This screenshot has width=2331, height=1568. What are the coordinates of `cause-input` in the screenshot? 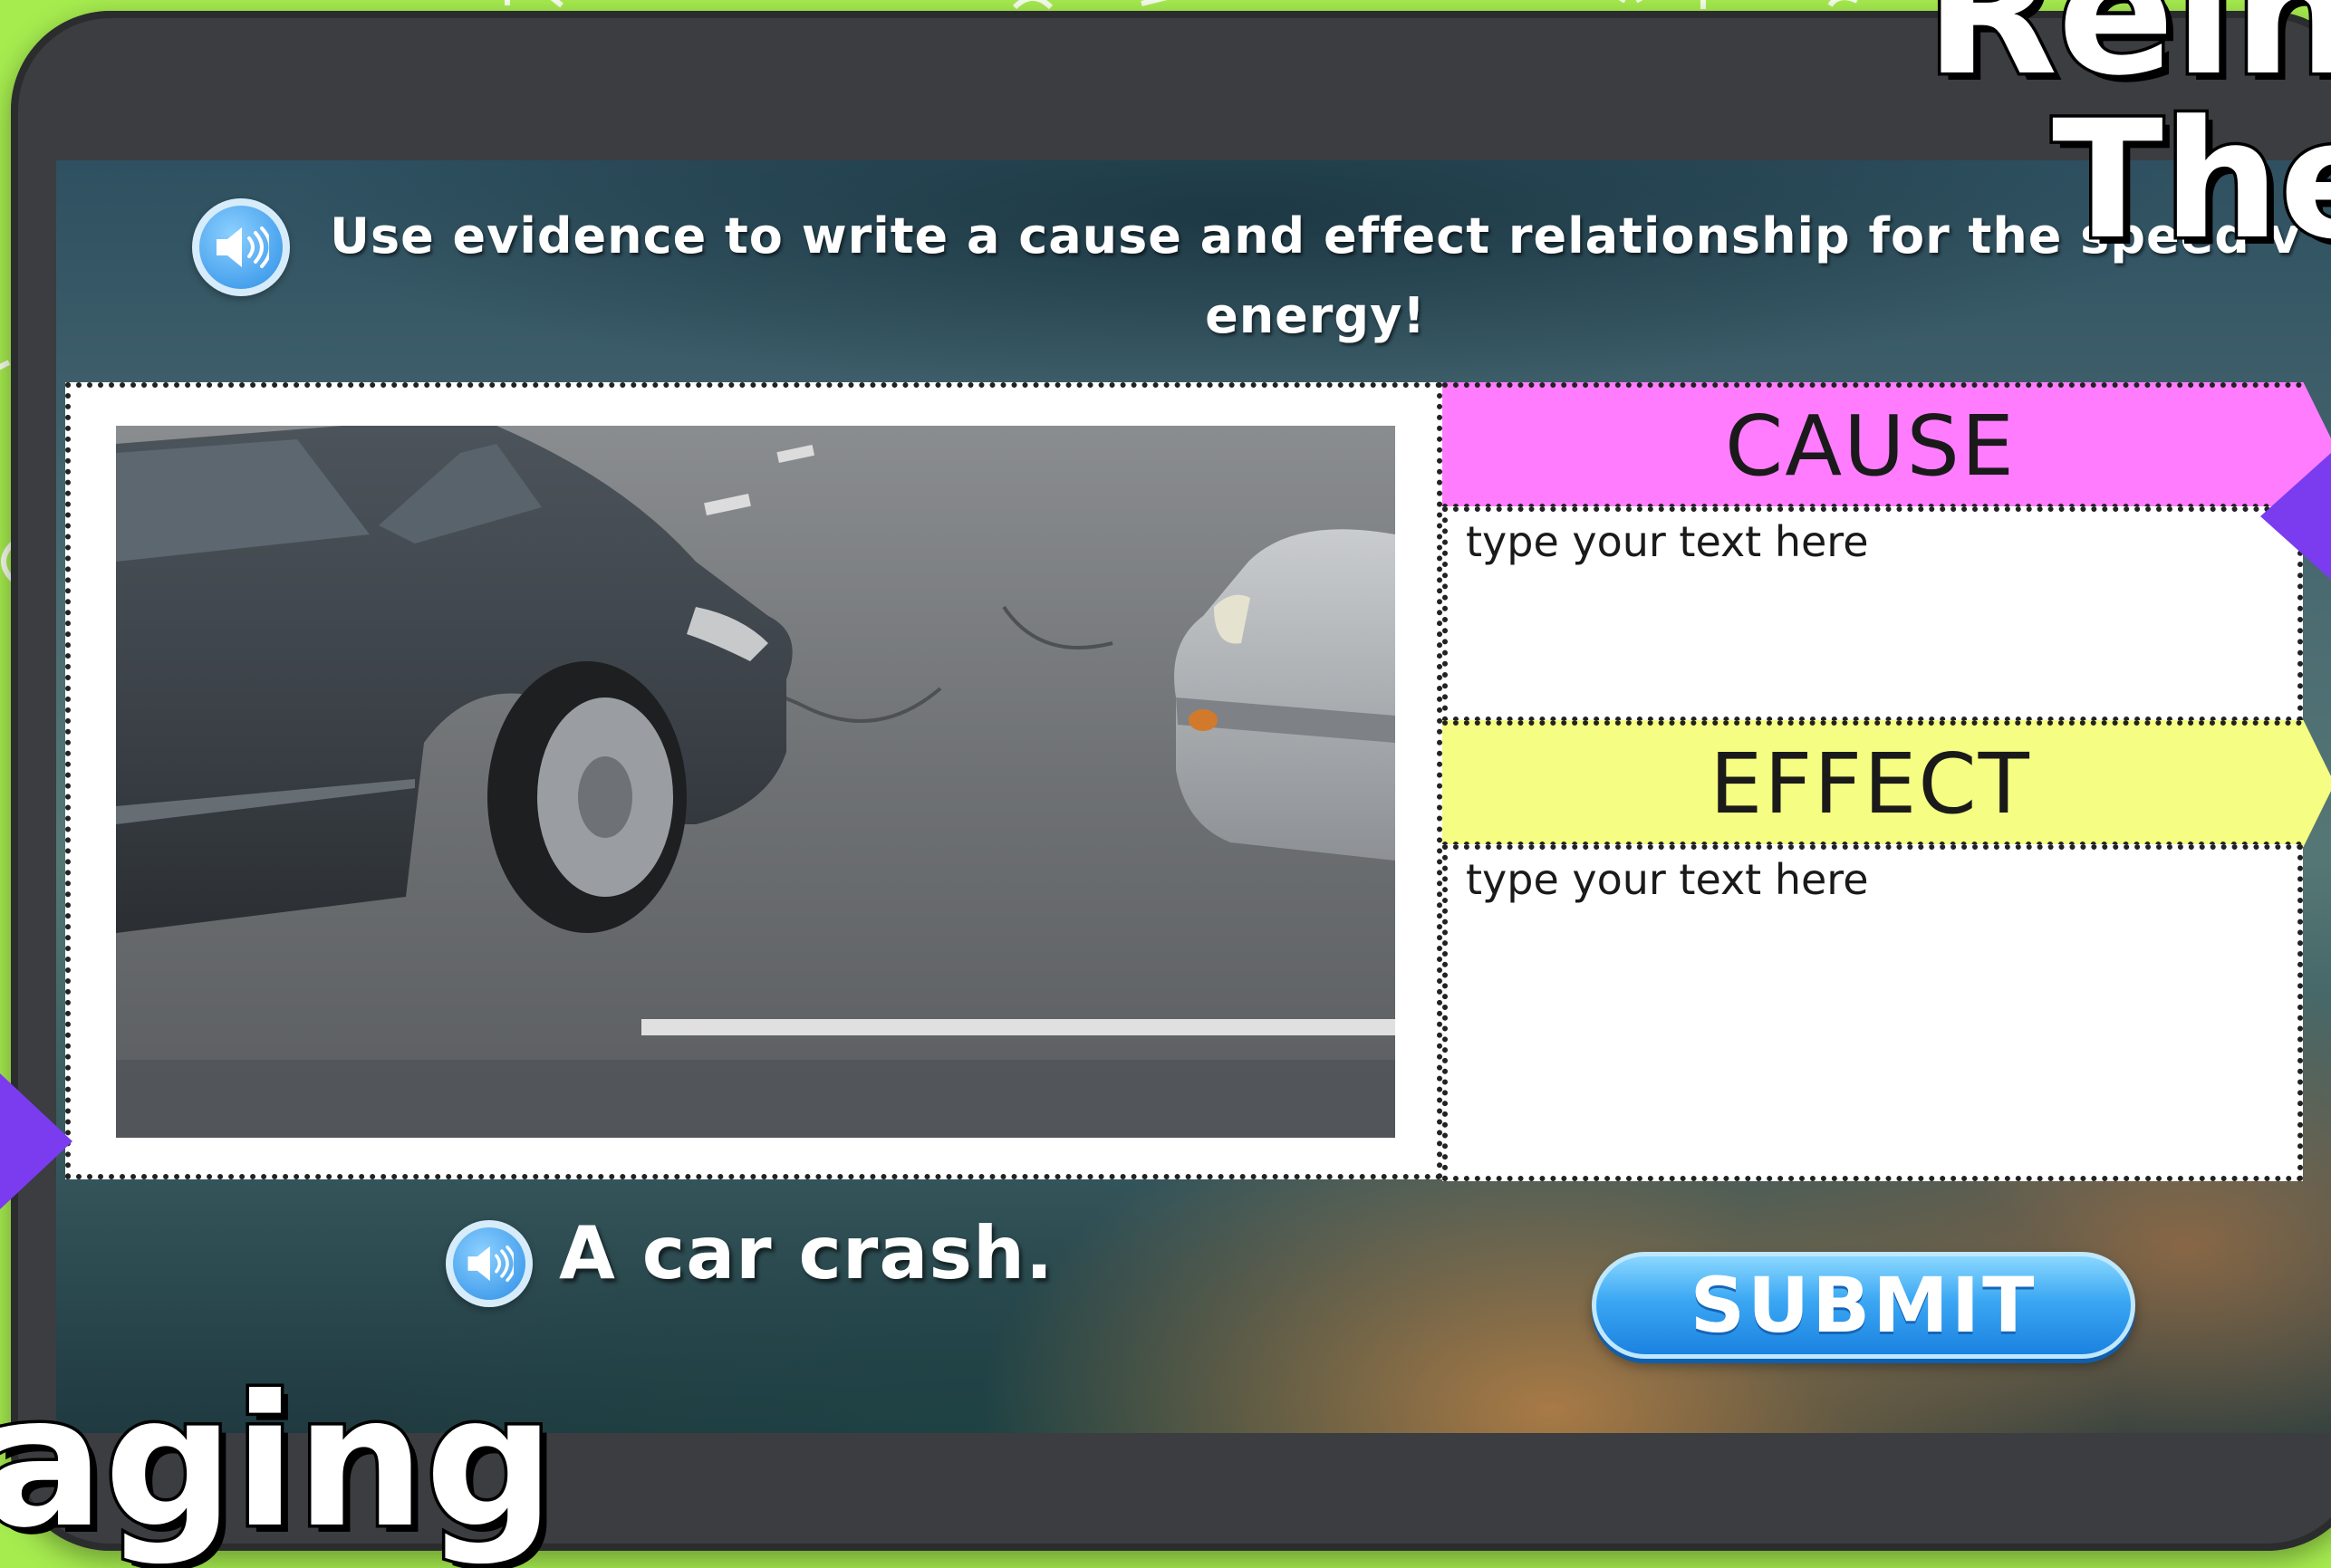 It's located at (1872, 614).